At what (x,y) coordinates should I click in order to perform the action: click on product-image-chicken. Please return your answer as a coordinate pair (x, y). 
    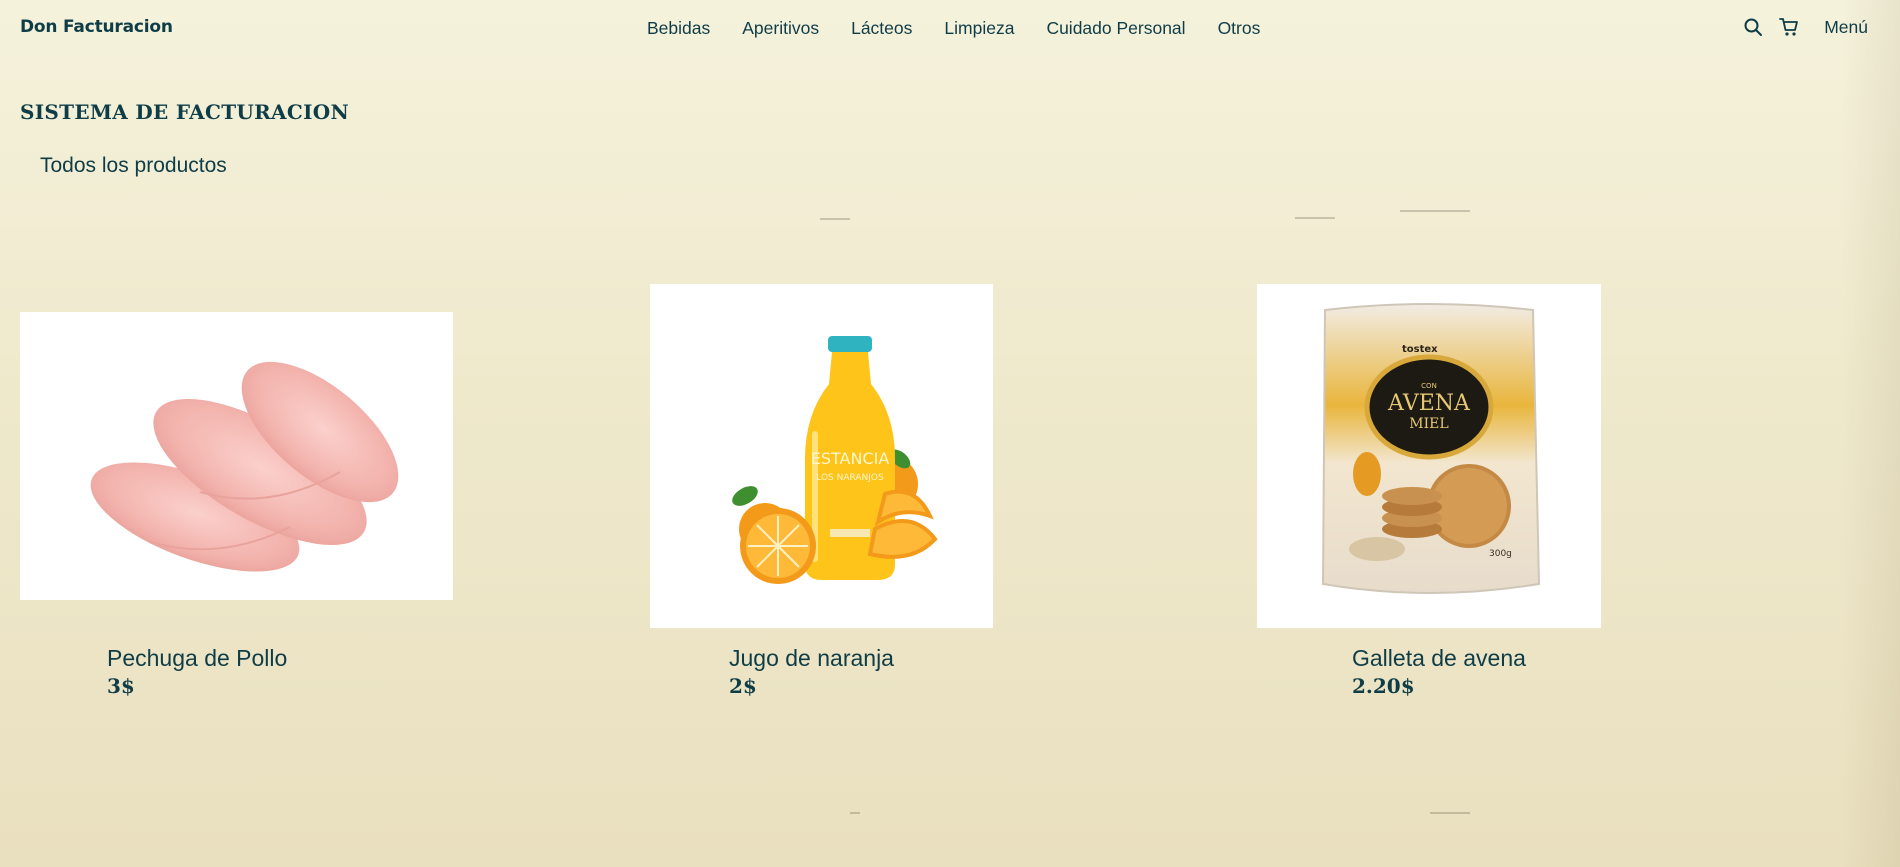
    Looking at the image, I should click on (236, 456).